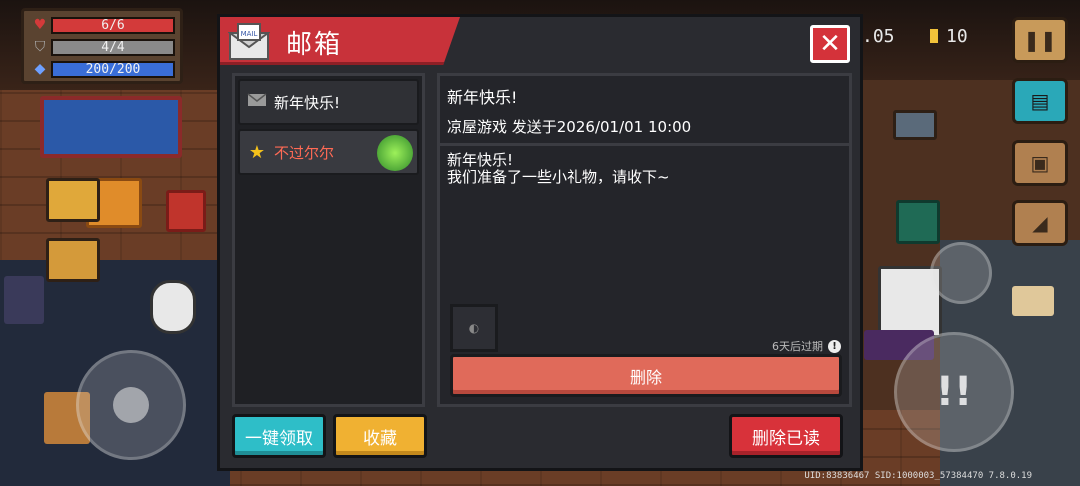  I want to click on close-icon: ✕, so click(830, 44).